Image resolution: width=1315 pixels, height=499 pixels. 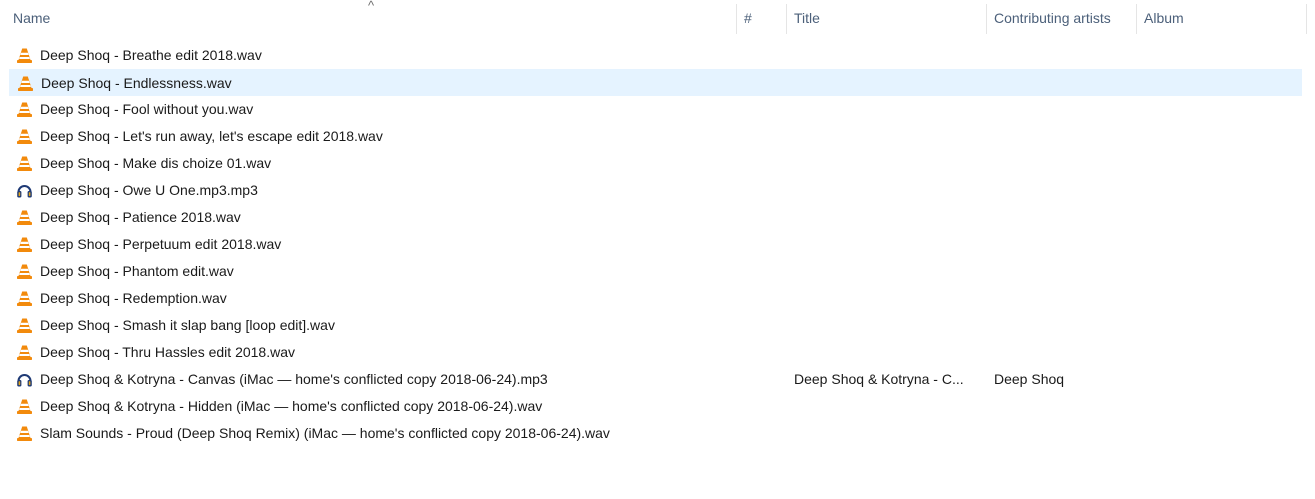 I want to click on file-row: Deep Shoq - Patience 2018.wav, so click(x=655, y=217).